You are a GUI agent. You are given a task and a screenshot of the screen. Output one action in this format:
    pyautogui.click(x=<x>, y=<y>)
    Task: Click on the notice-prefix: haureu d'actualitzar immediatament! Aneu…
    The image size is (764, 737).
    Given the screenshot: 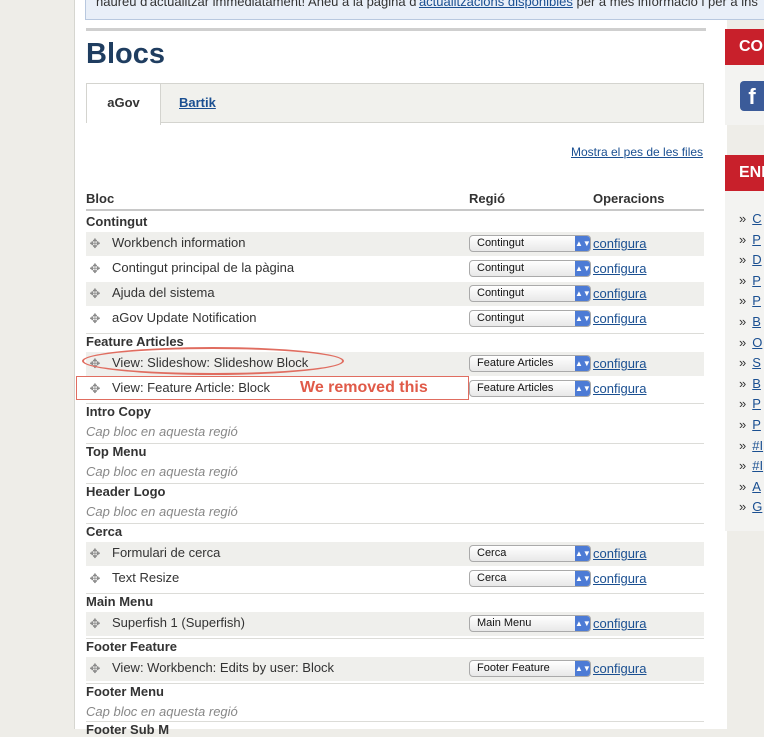 What is the action you would take?
    pyautogui.click(x=257, y=4)
    